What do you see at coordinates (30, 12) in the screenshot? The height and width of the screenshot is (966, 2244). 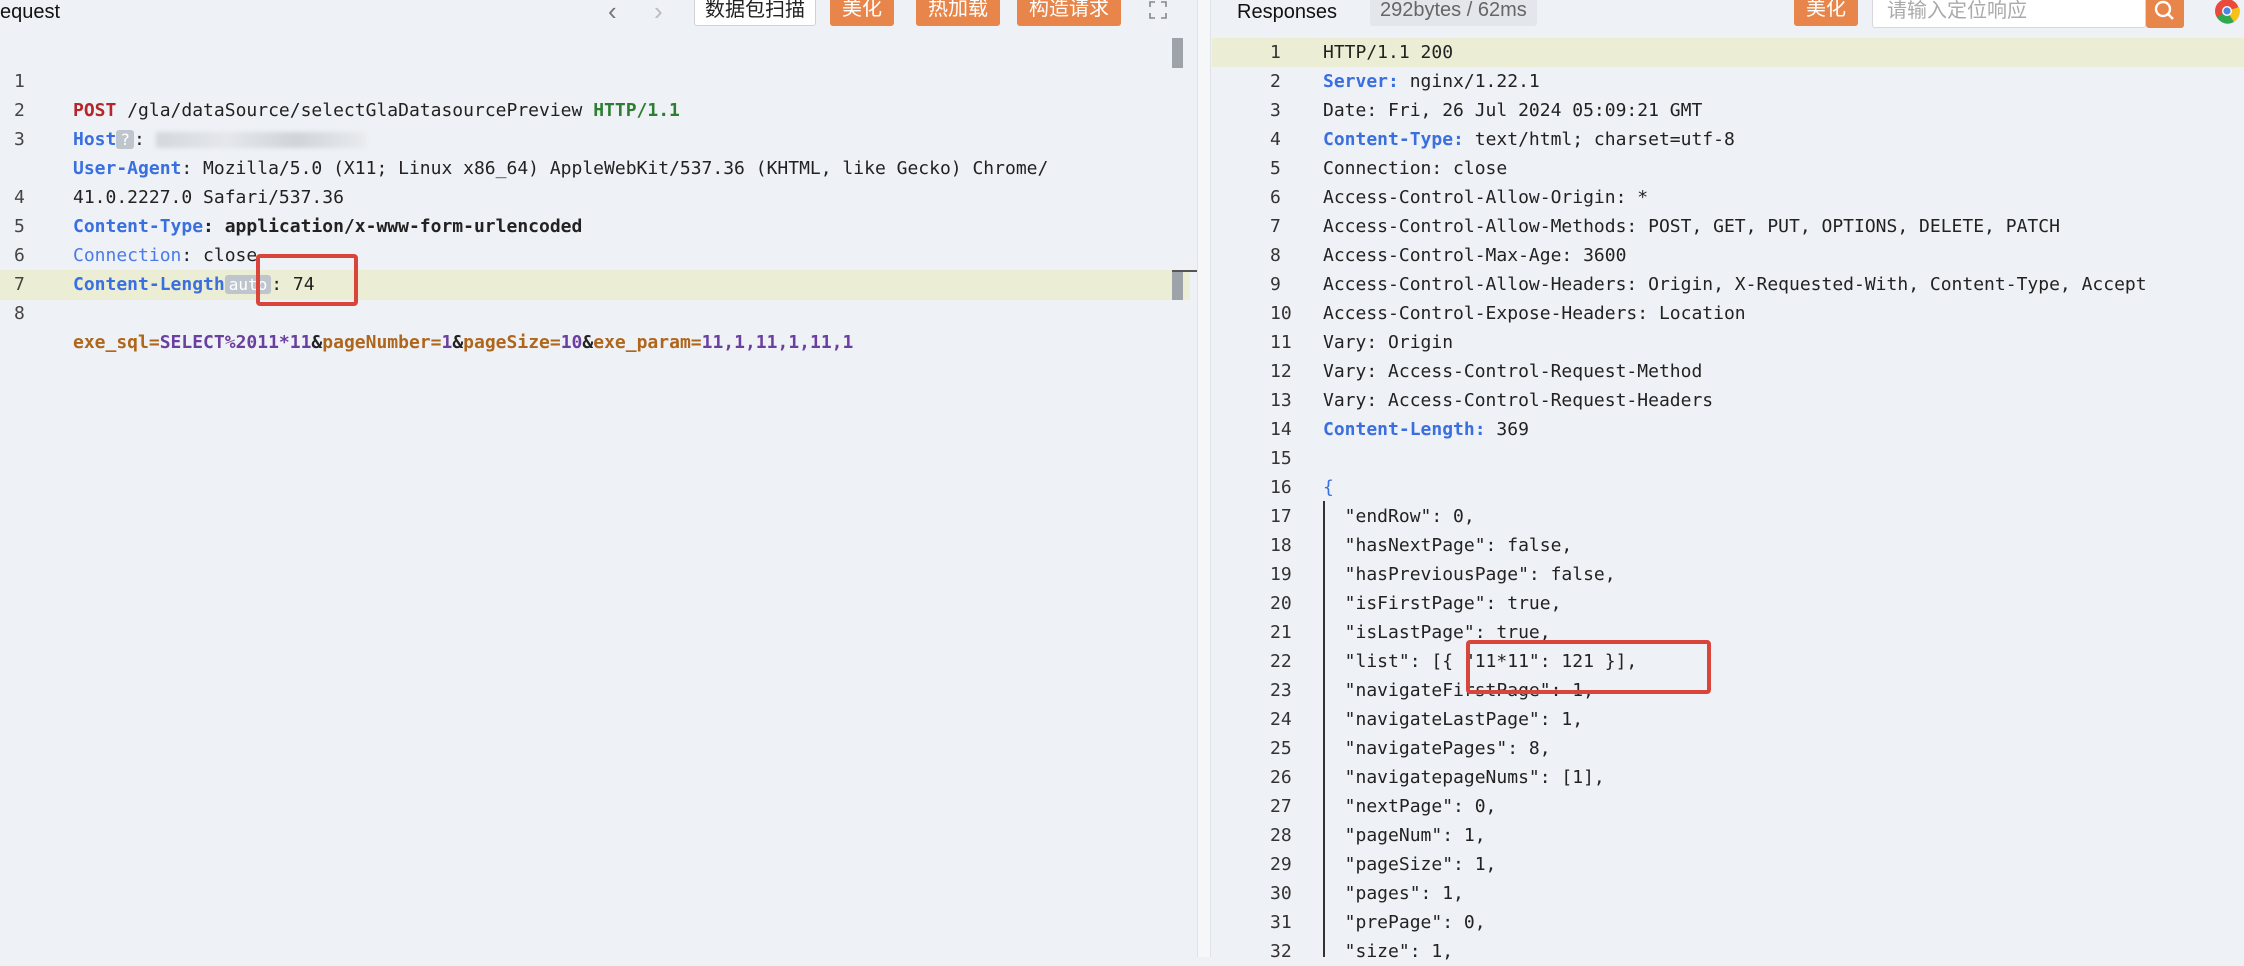 I see `request-title: equest` at bounding box center [30, 12].